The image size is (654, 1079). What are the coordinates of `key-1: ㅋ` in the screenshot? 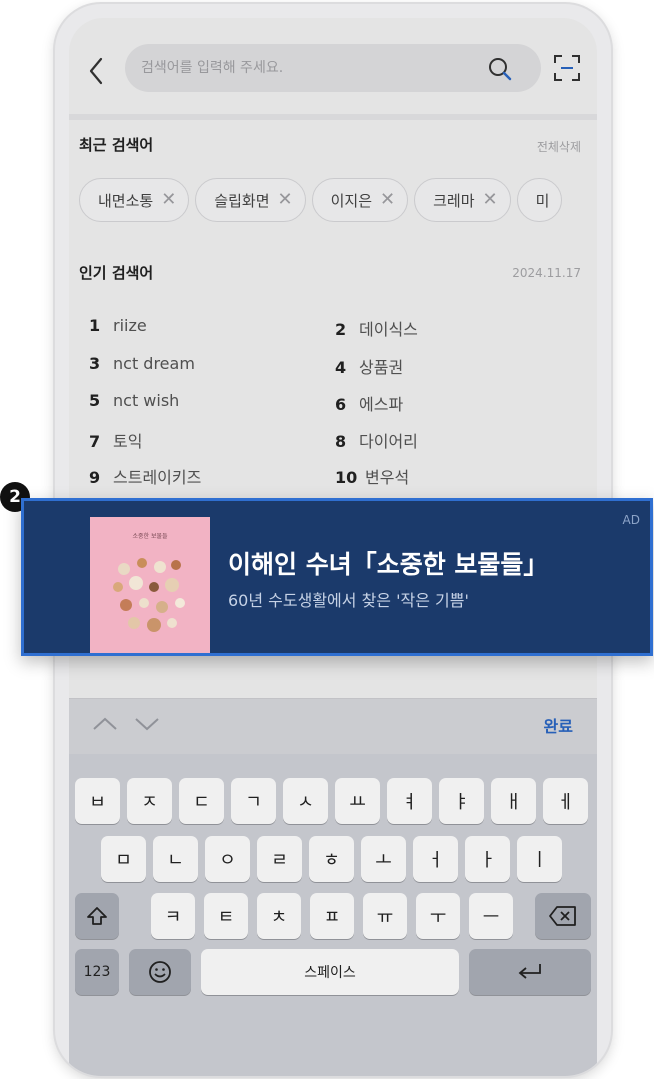 It's located at (173, 916).